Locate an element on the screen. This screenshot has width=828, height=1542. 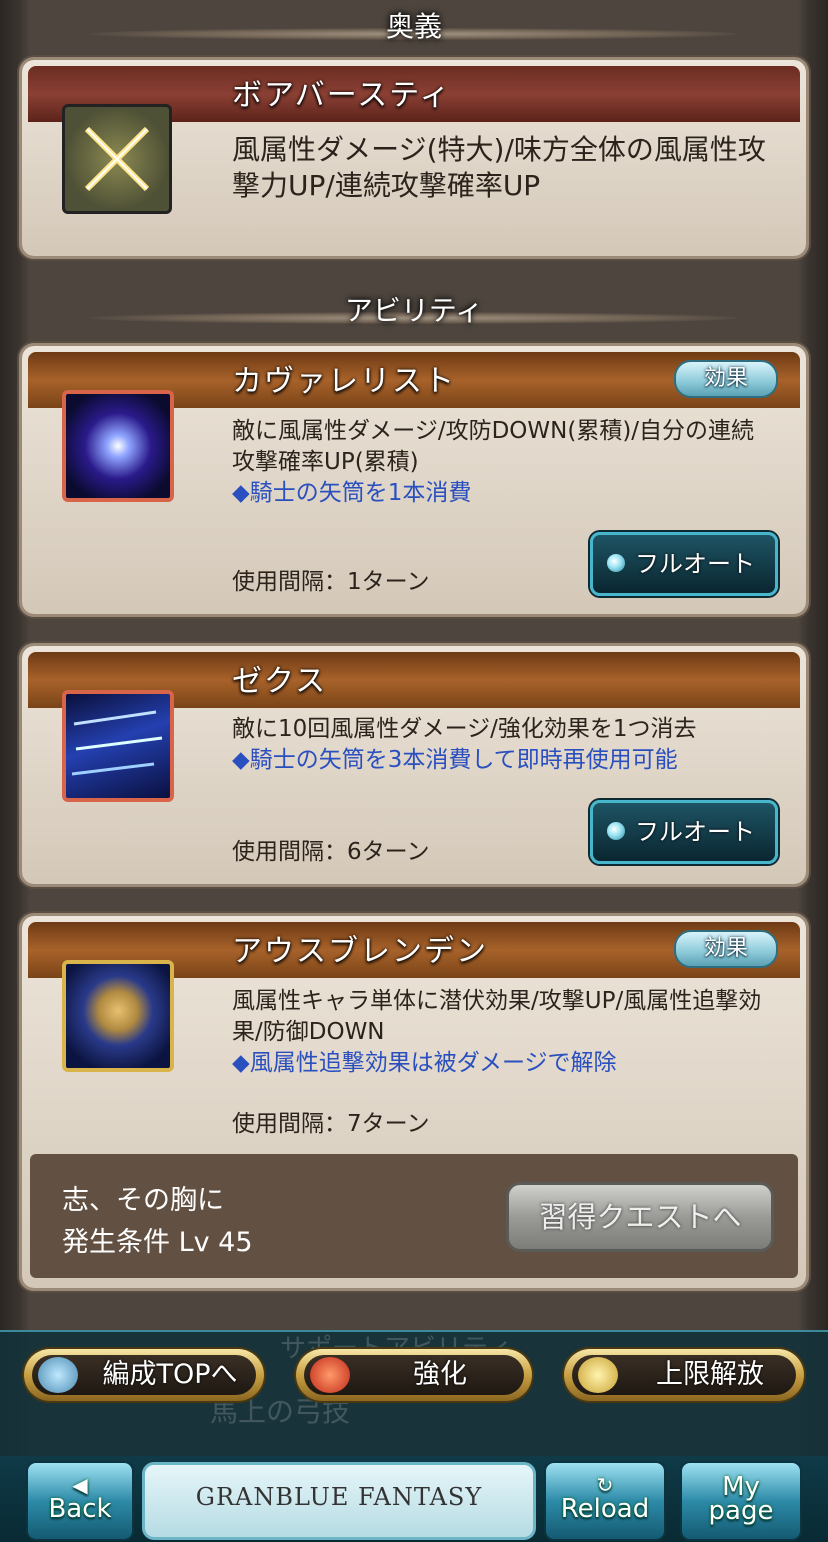
character-portrait-icon is located at coordinates (118, 1016).